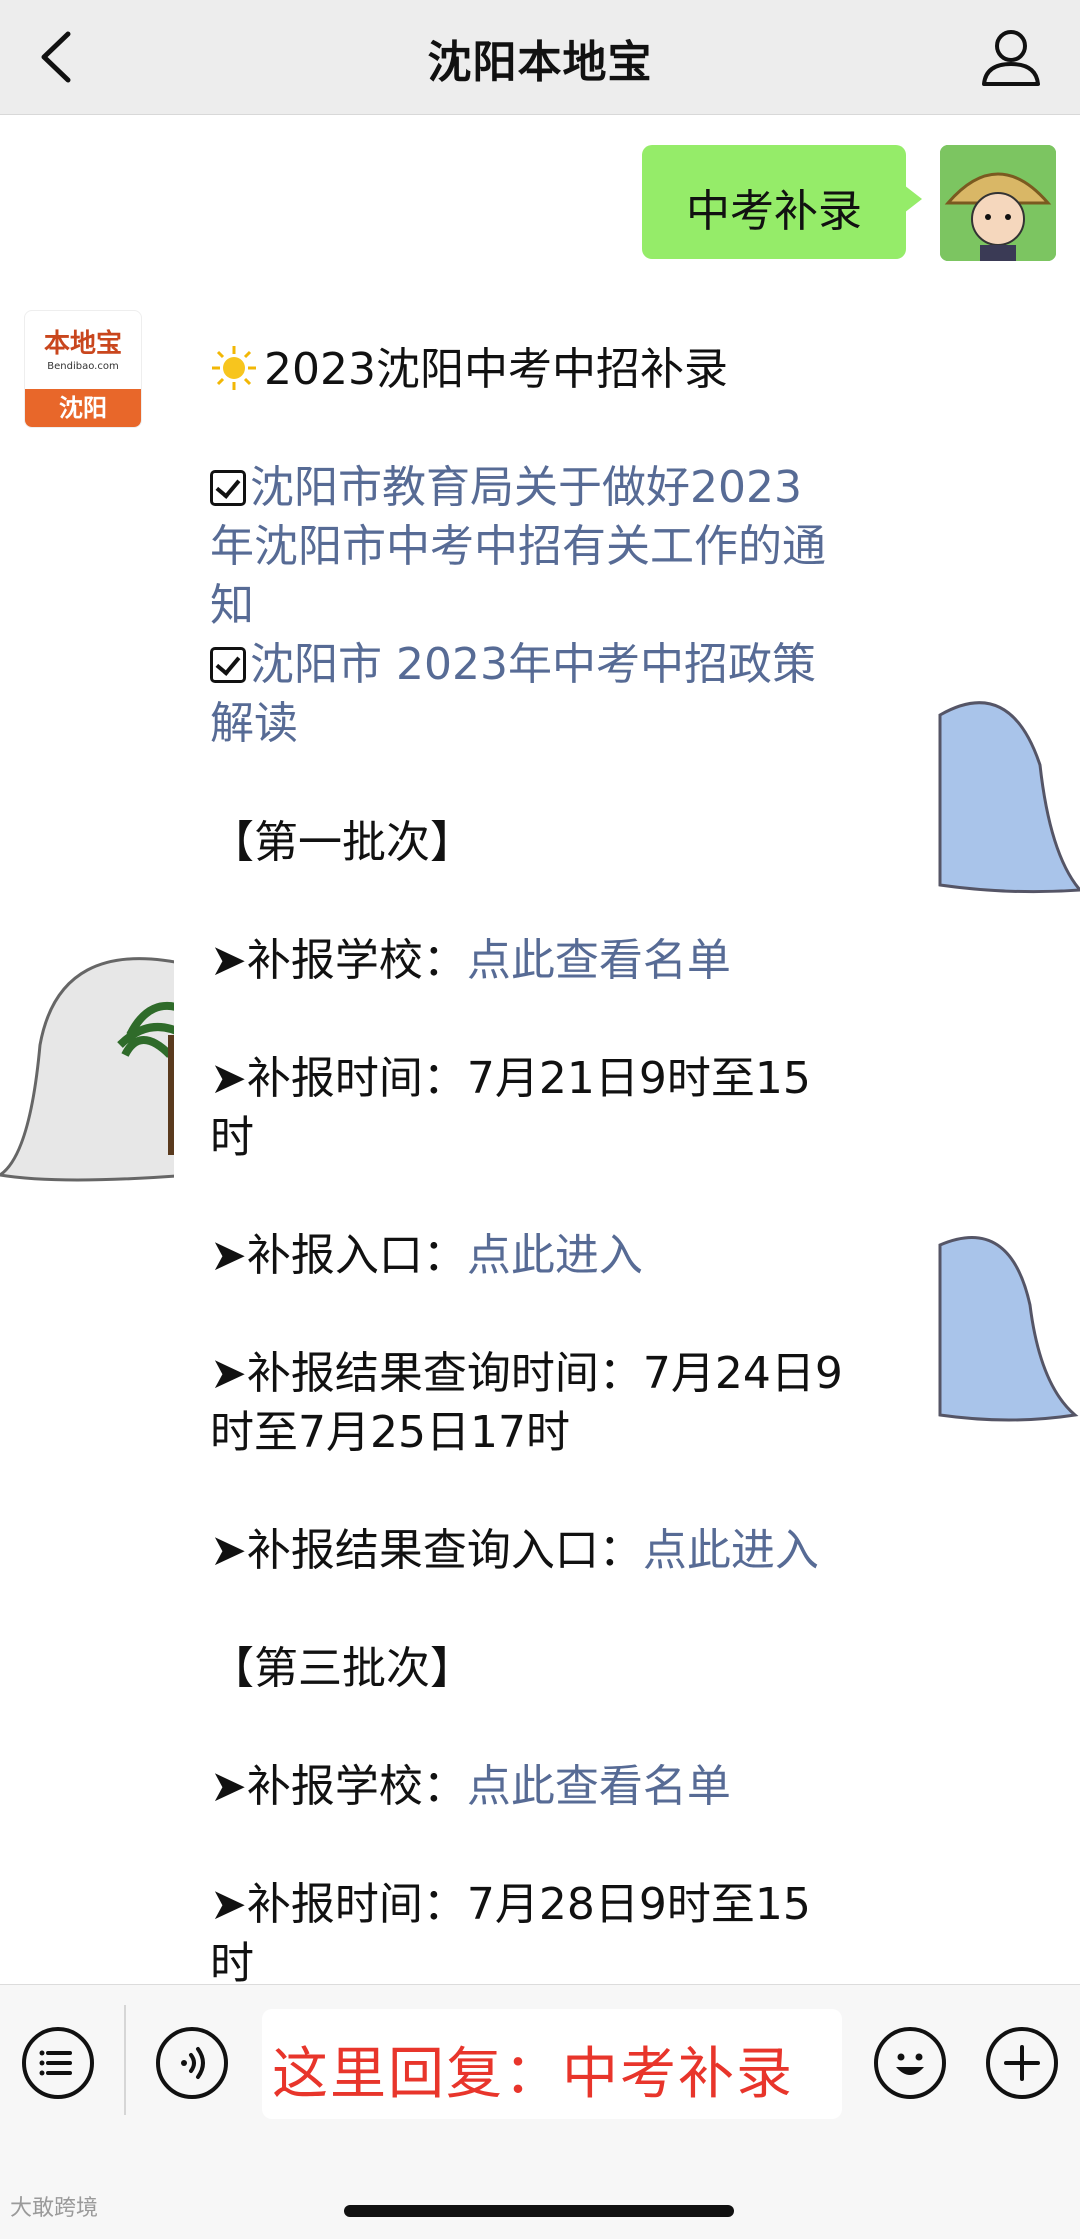 This screenshot has height=2239, width=1080. I want to click on voice-icon, so click(192, 2063).